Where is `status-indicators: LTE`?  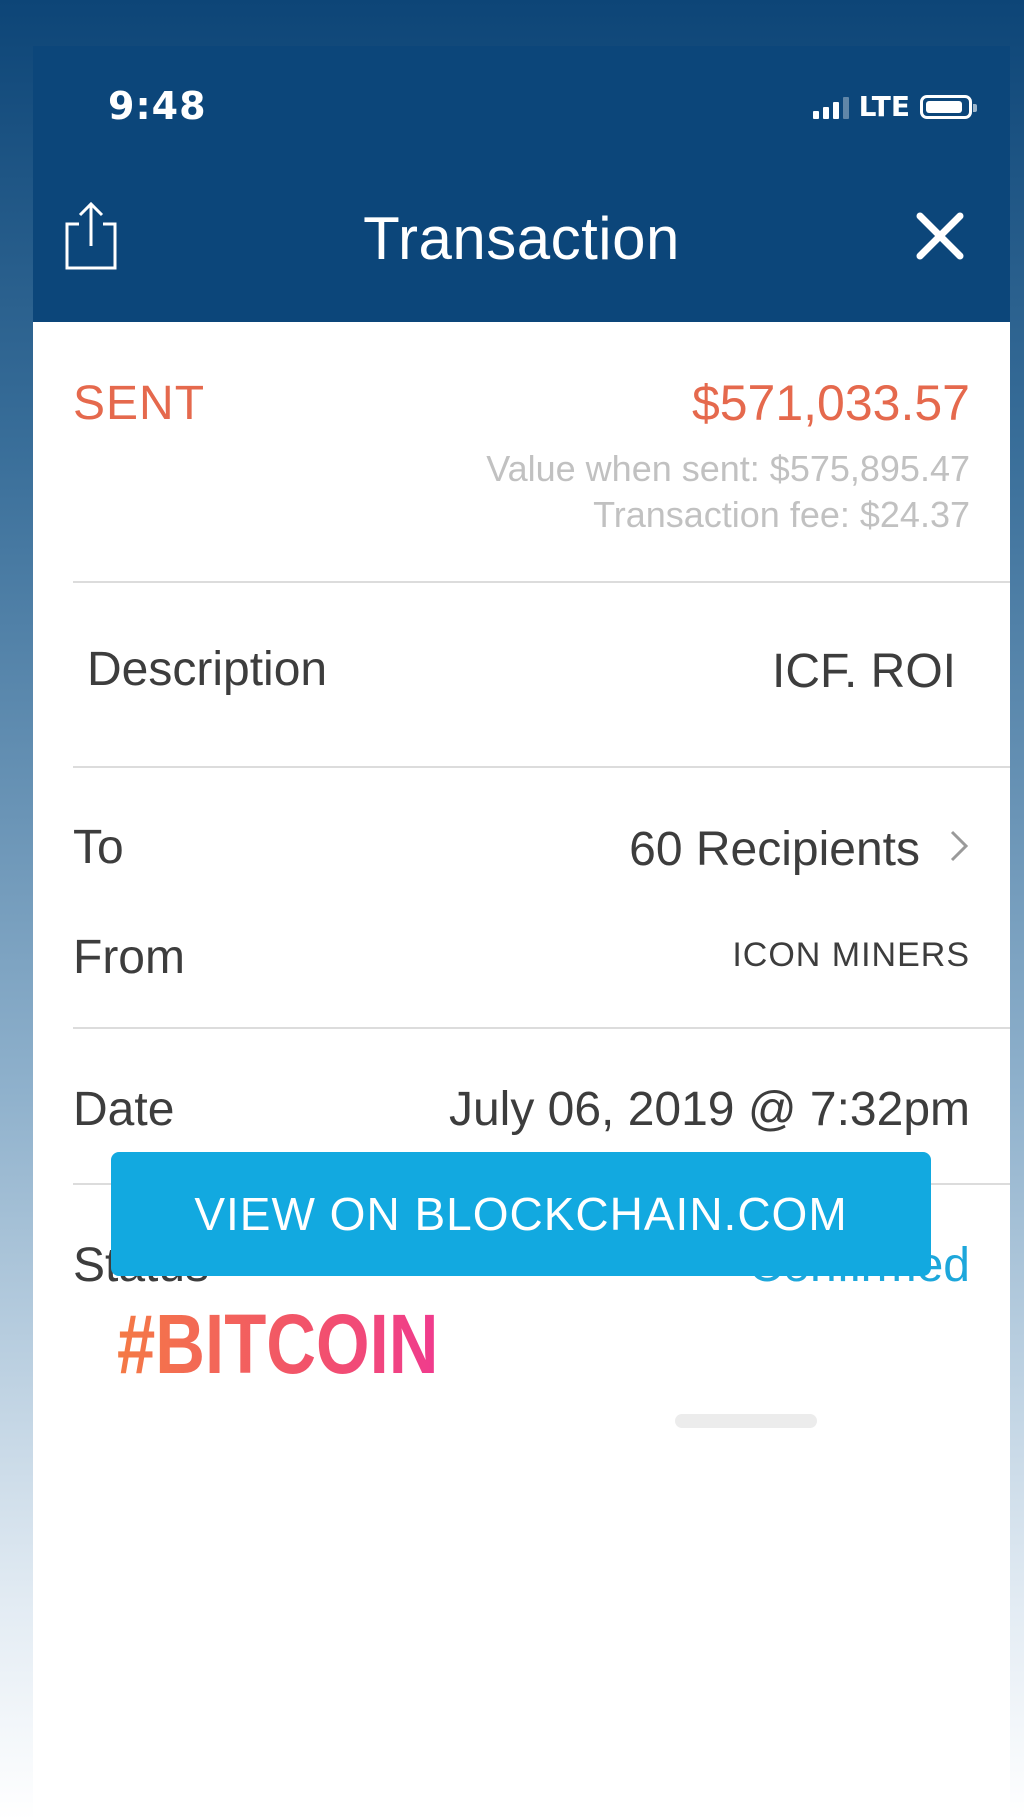 status-indicators: LTE is located at coordinates (894, 106).